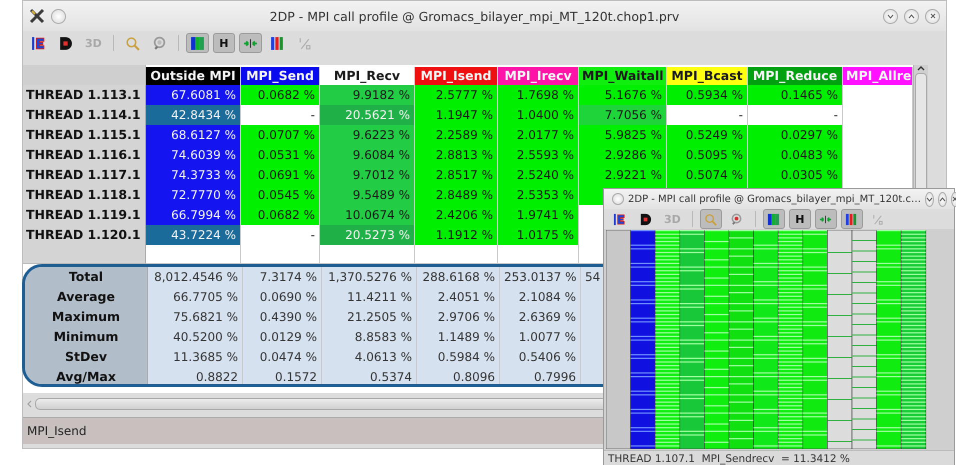 The width and height of the screenshot is (956, 465). I want to click on column-header: MPI_Isend, so click(456, 76).